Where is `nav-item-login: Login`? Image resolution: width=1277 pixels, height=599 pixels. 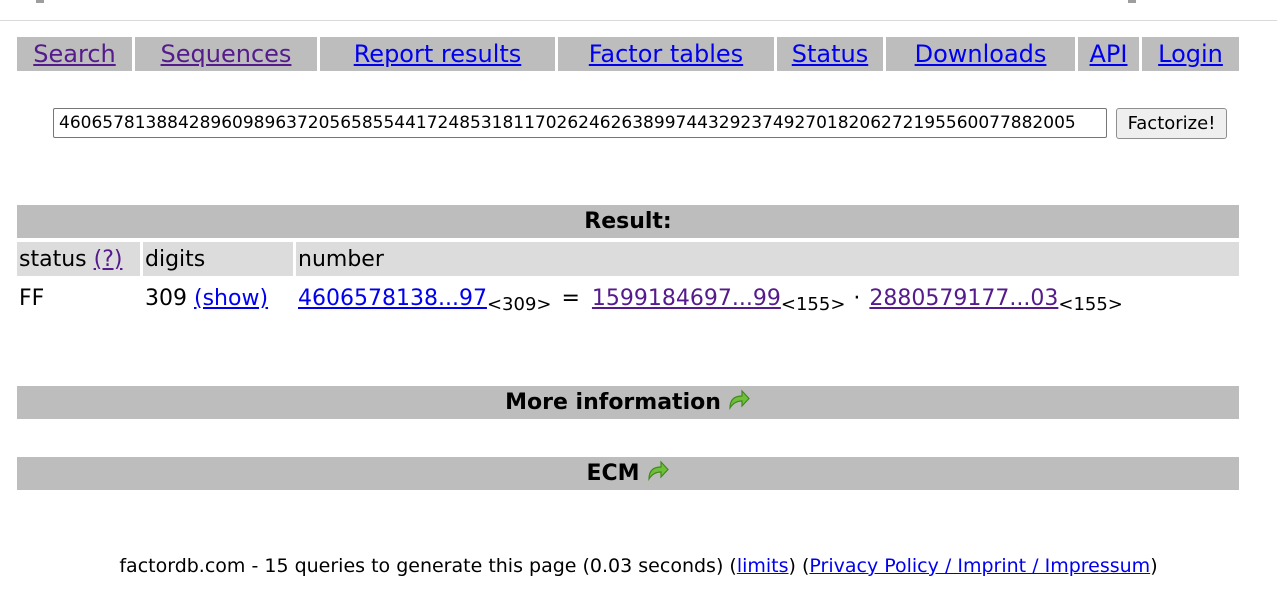
nav-item-login: Login is located at coordinates (1190, 54).